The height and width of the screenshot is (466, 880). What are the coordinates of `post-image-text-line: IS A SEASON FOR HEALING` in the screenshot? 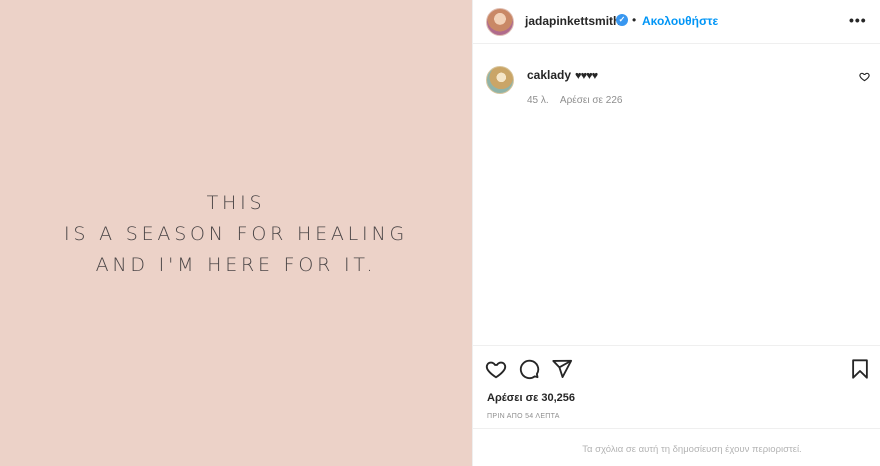 It's located at (235, 234).